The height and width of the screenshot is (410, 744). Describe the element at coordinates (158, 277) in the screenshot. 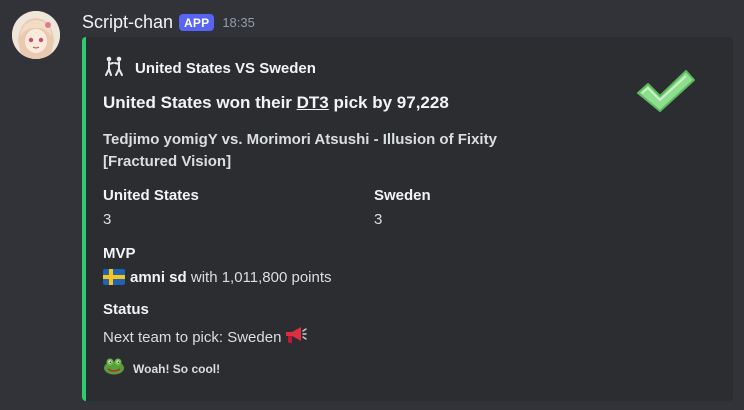

I see `mvp-player: amni sd` at that location.